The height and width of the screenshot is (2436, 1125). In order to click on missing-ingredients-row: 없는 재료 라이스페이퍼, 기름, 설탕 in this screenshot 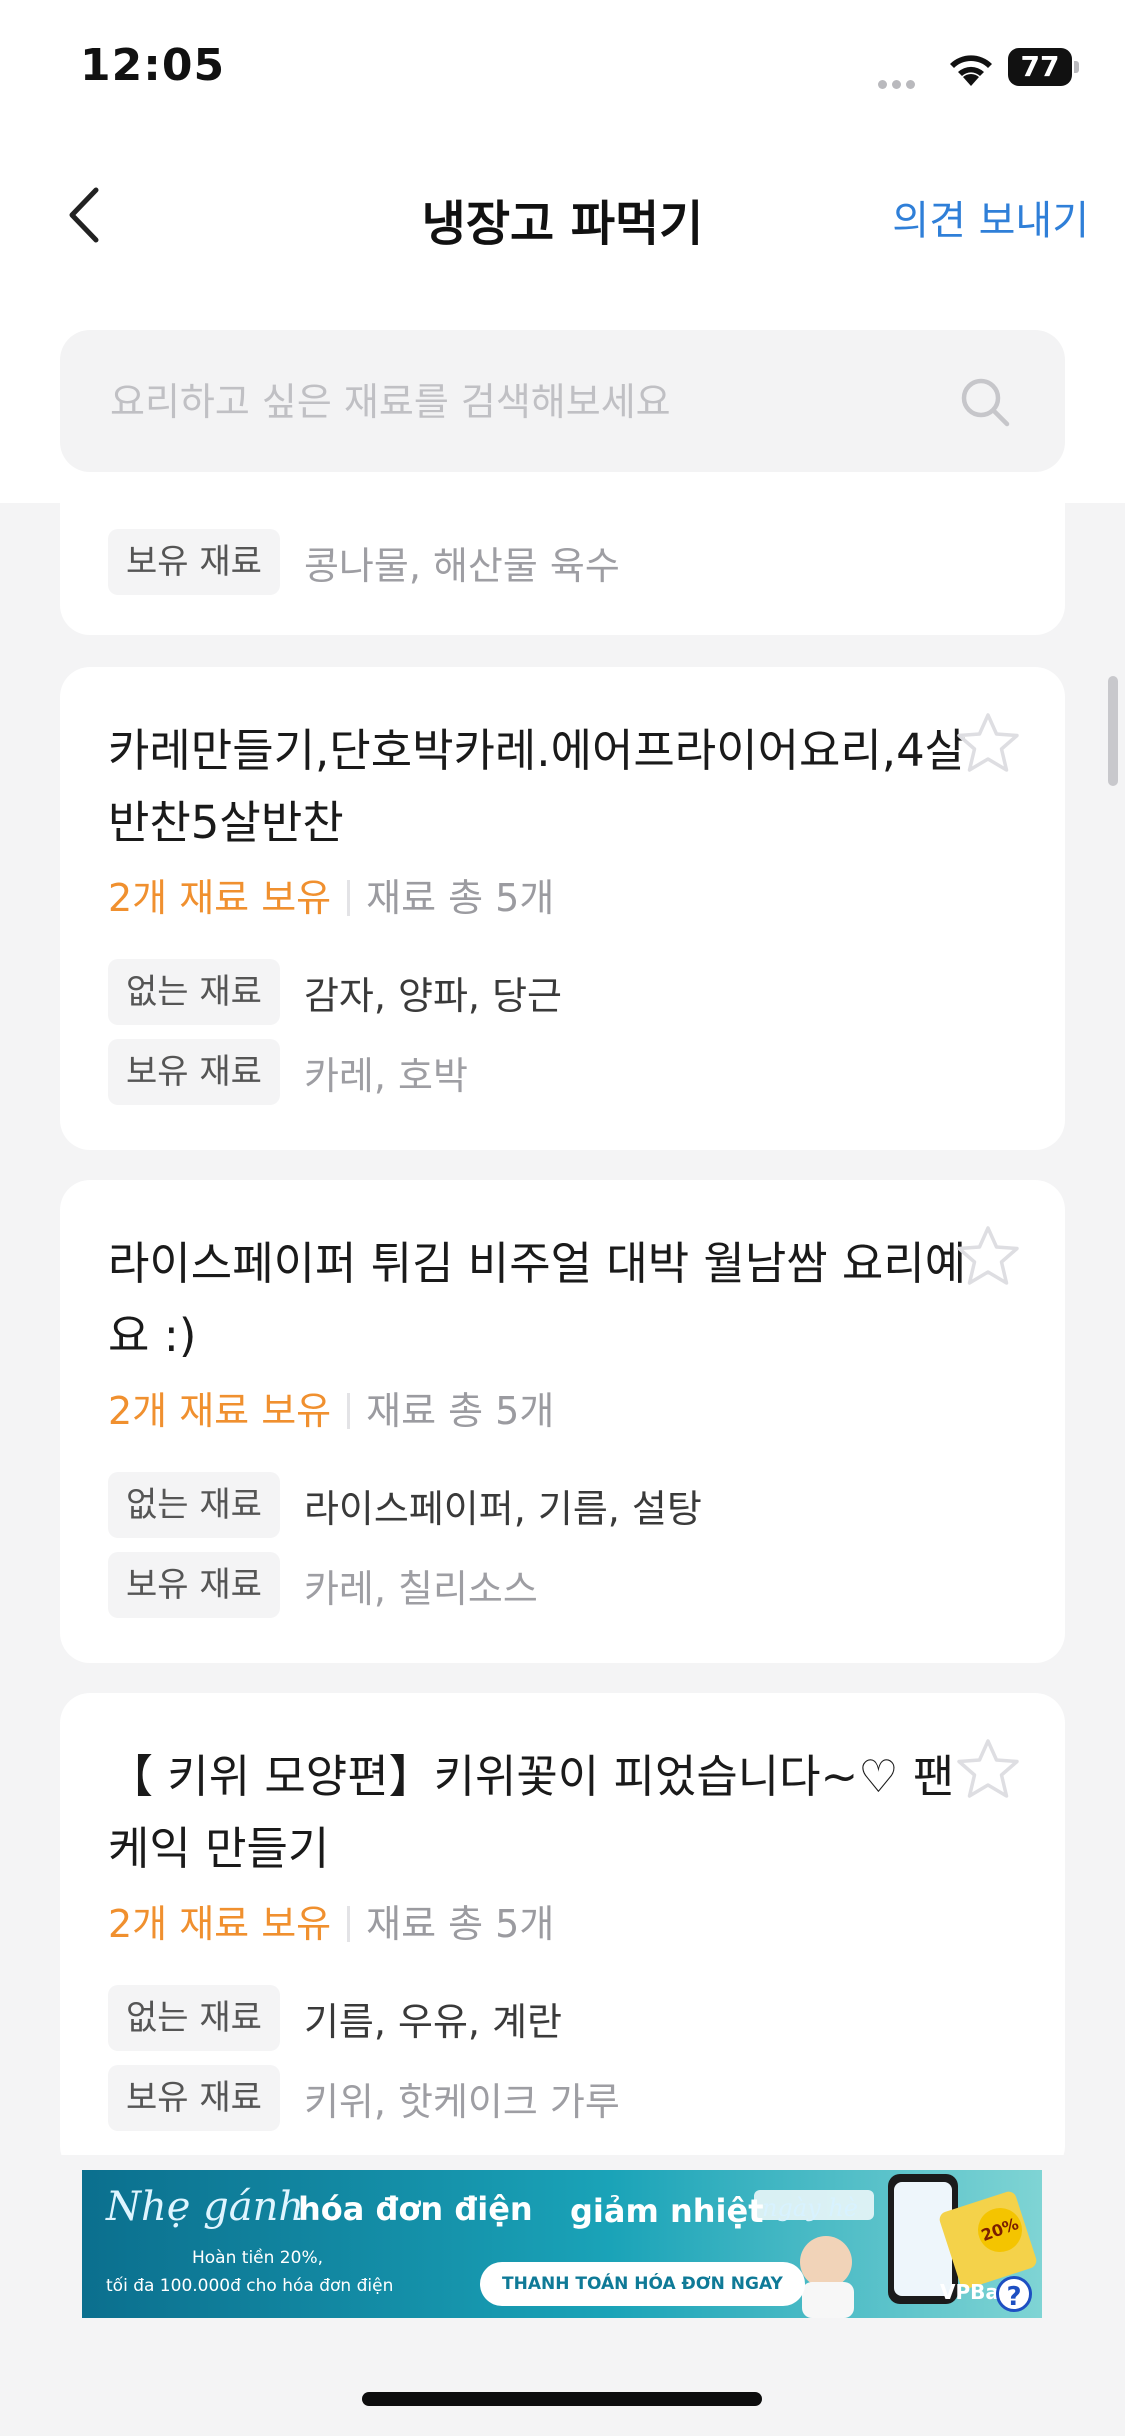, I will do `click(405, 1506)`.